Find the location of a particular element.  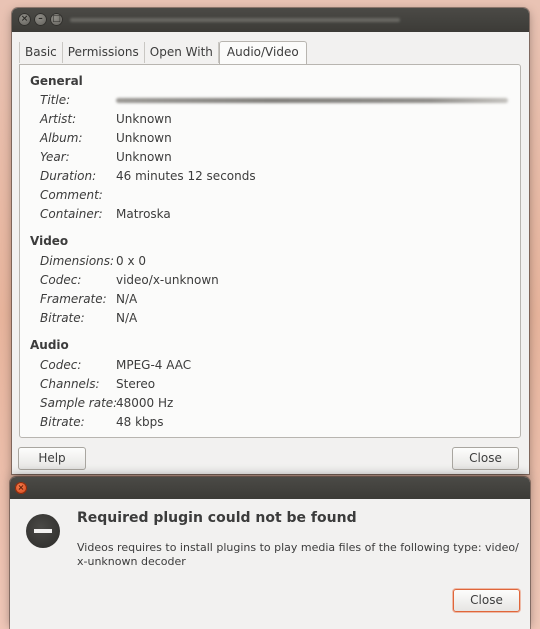

row-label: Duration: is located at coordinates (68, 176).